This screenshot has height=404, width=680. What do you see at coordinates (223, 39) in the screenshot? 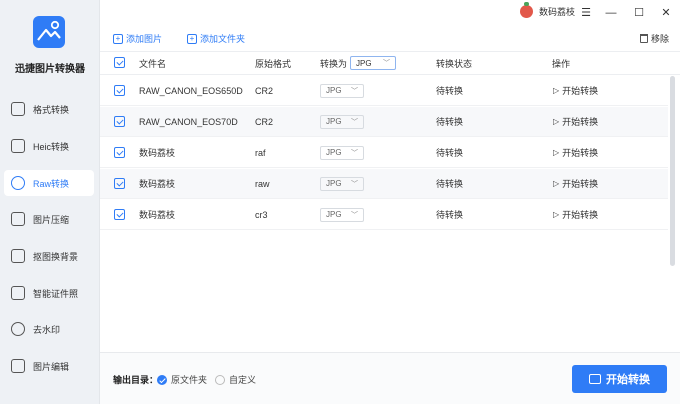
I see `add-folder-label: 添加文件夹` at bounding box center [223, 39].